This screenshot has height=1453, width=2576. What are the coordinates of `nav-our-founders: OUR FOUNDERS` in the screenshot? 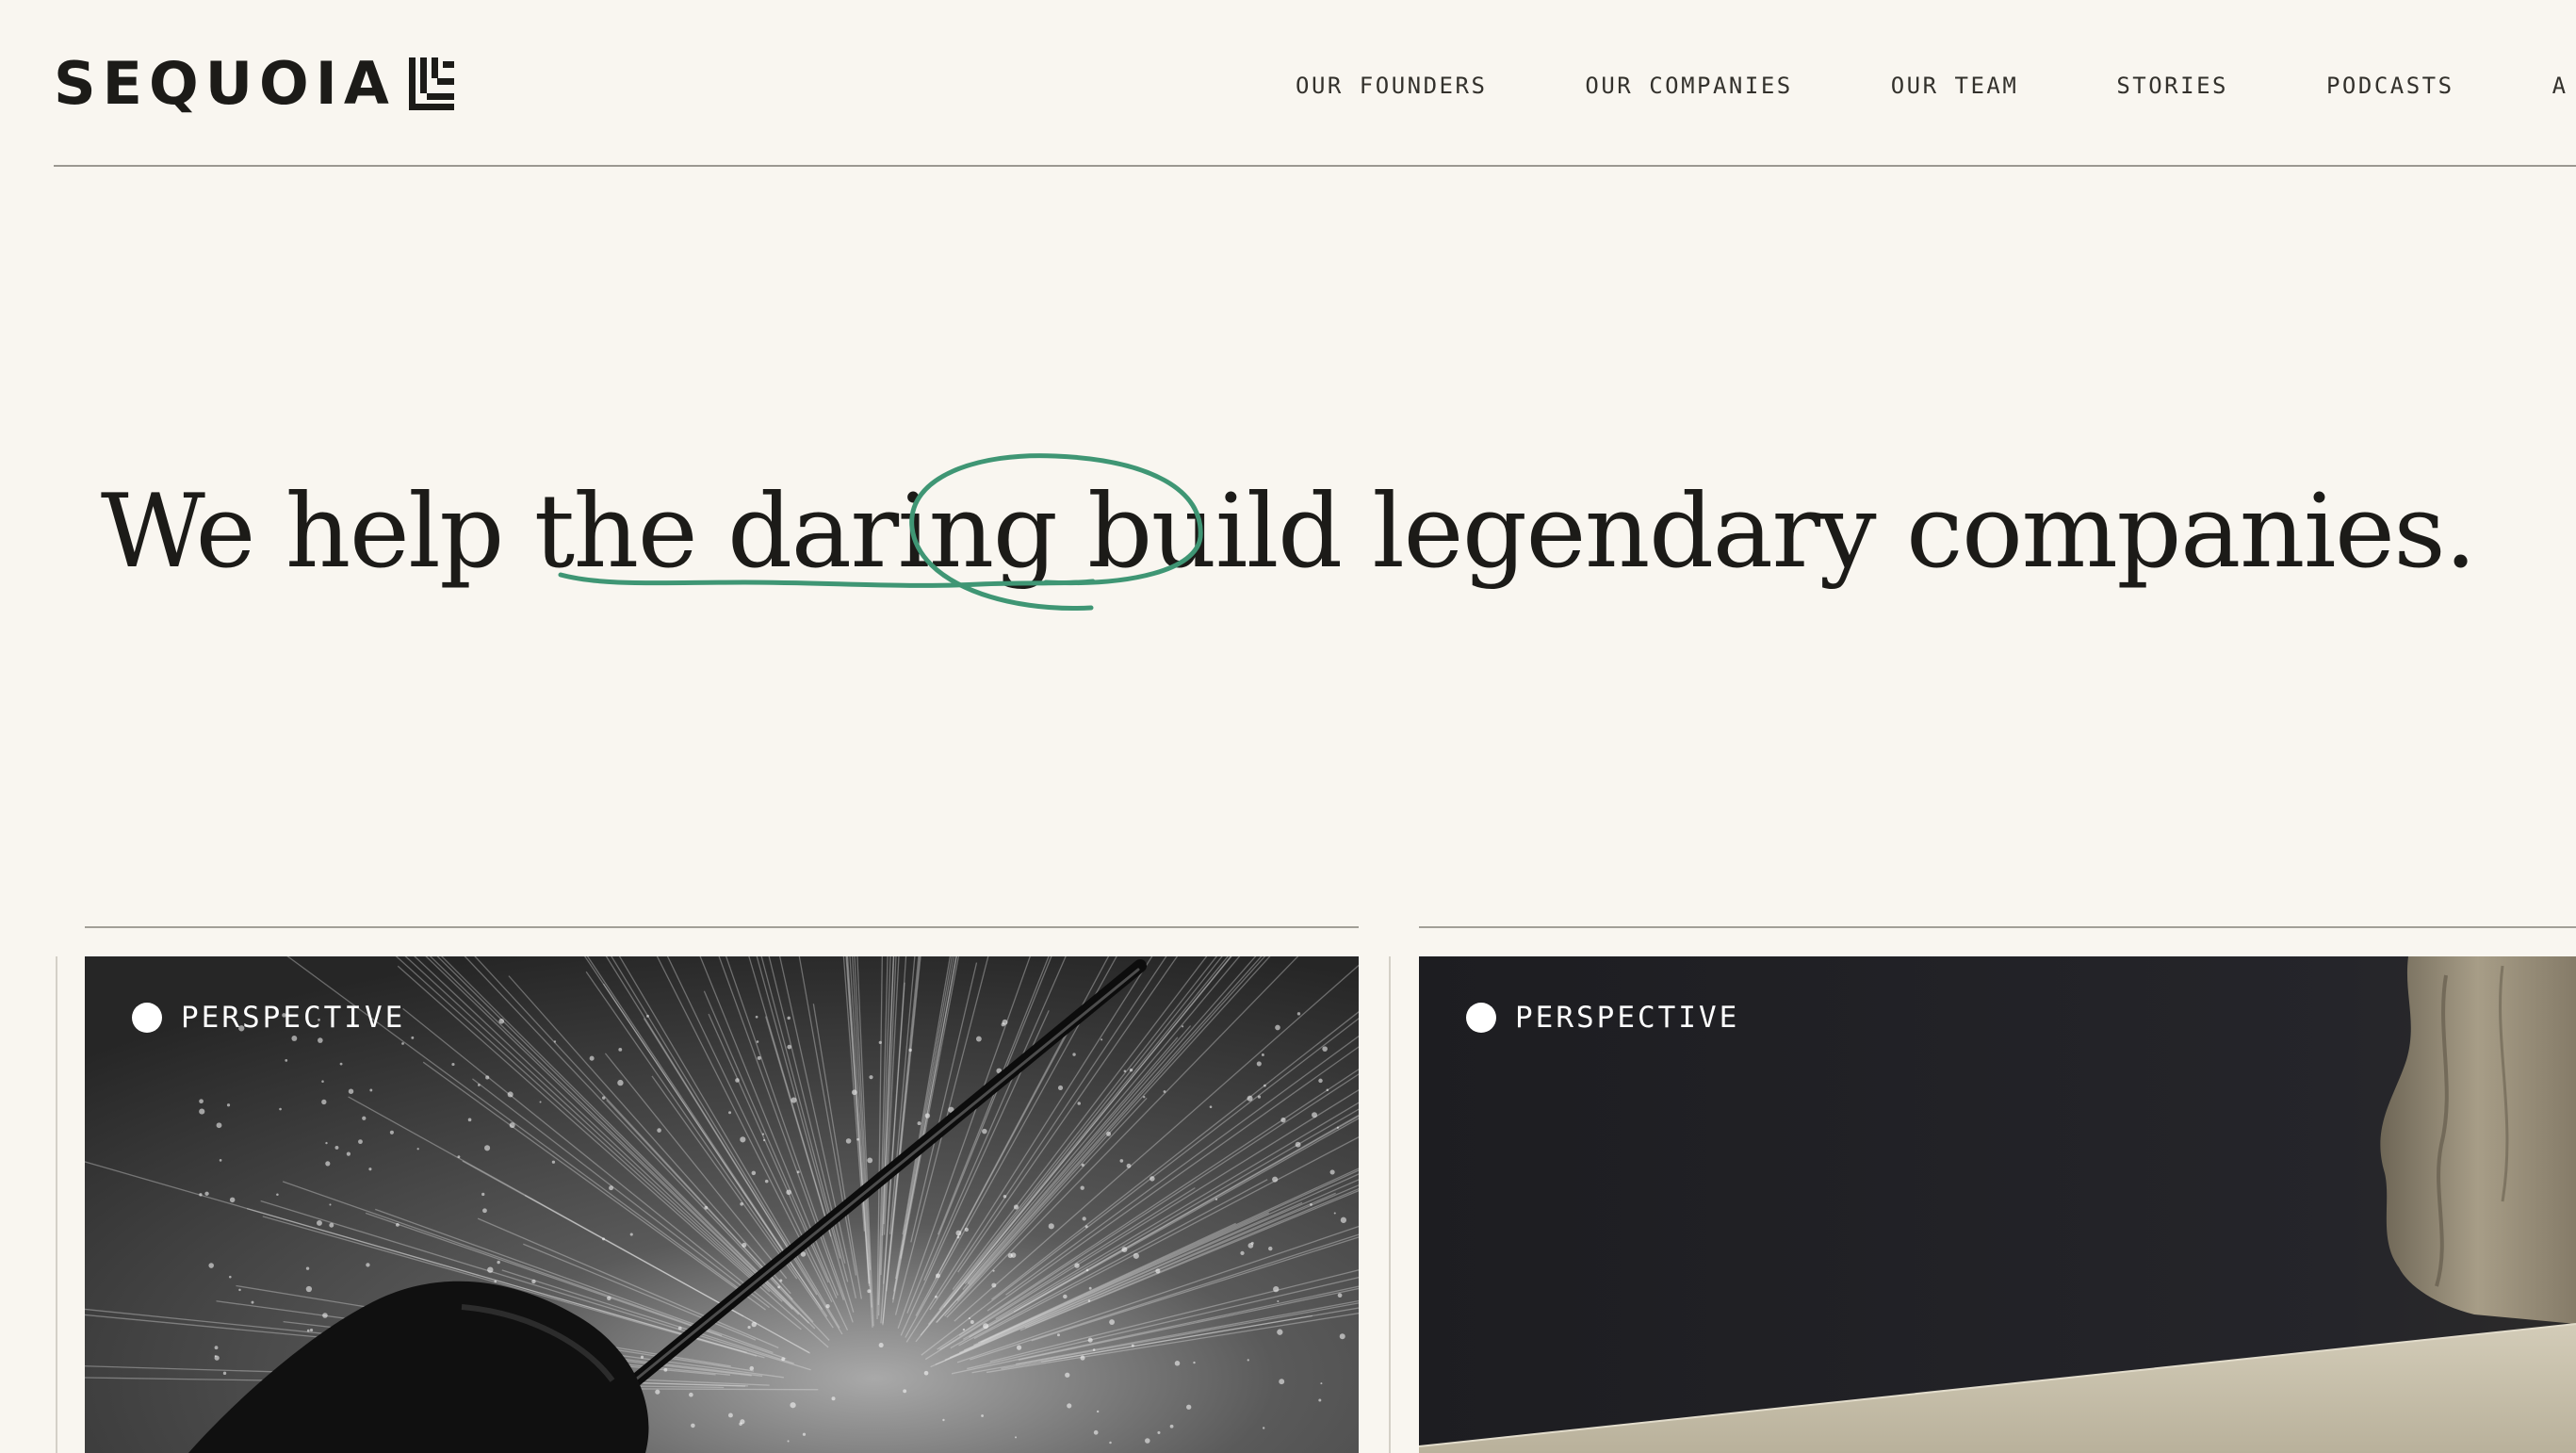 It's located at (1391, 86).